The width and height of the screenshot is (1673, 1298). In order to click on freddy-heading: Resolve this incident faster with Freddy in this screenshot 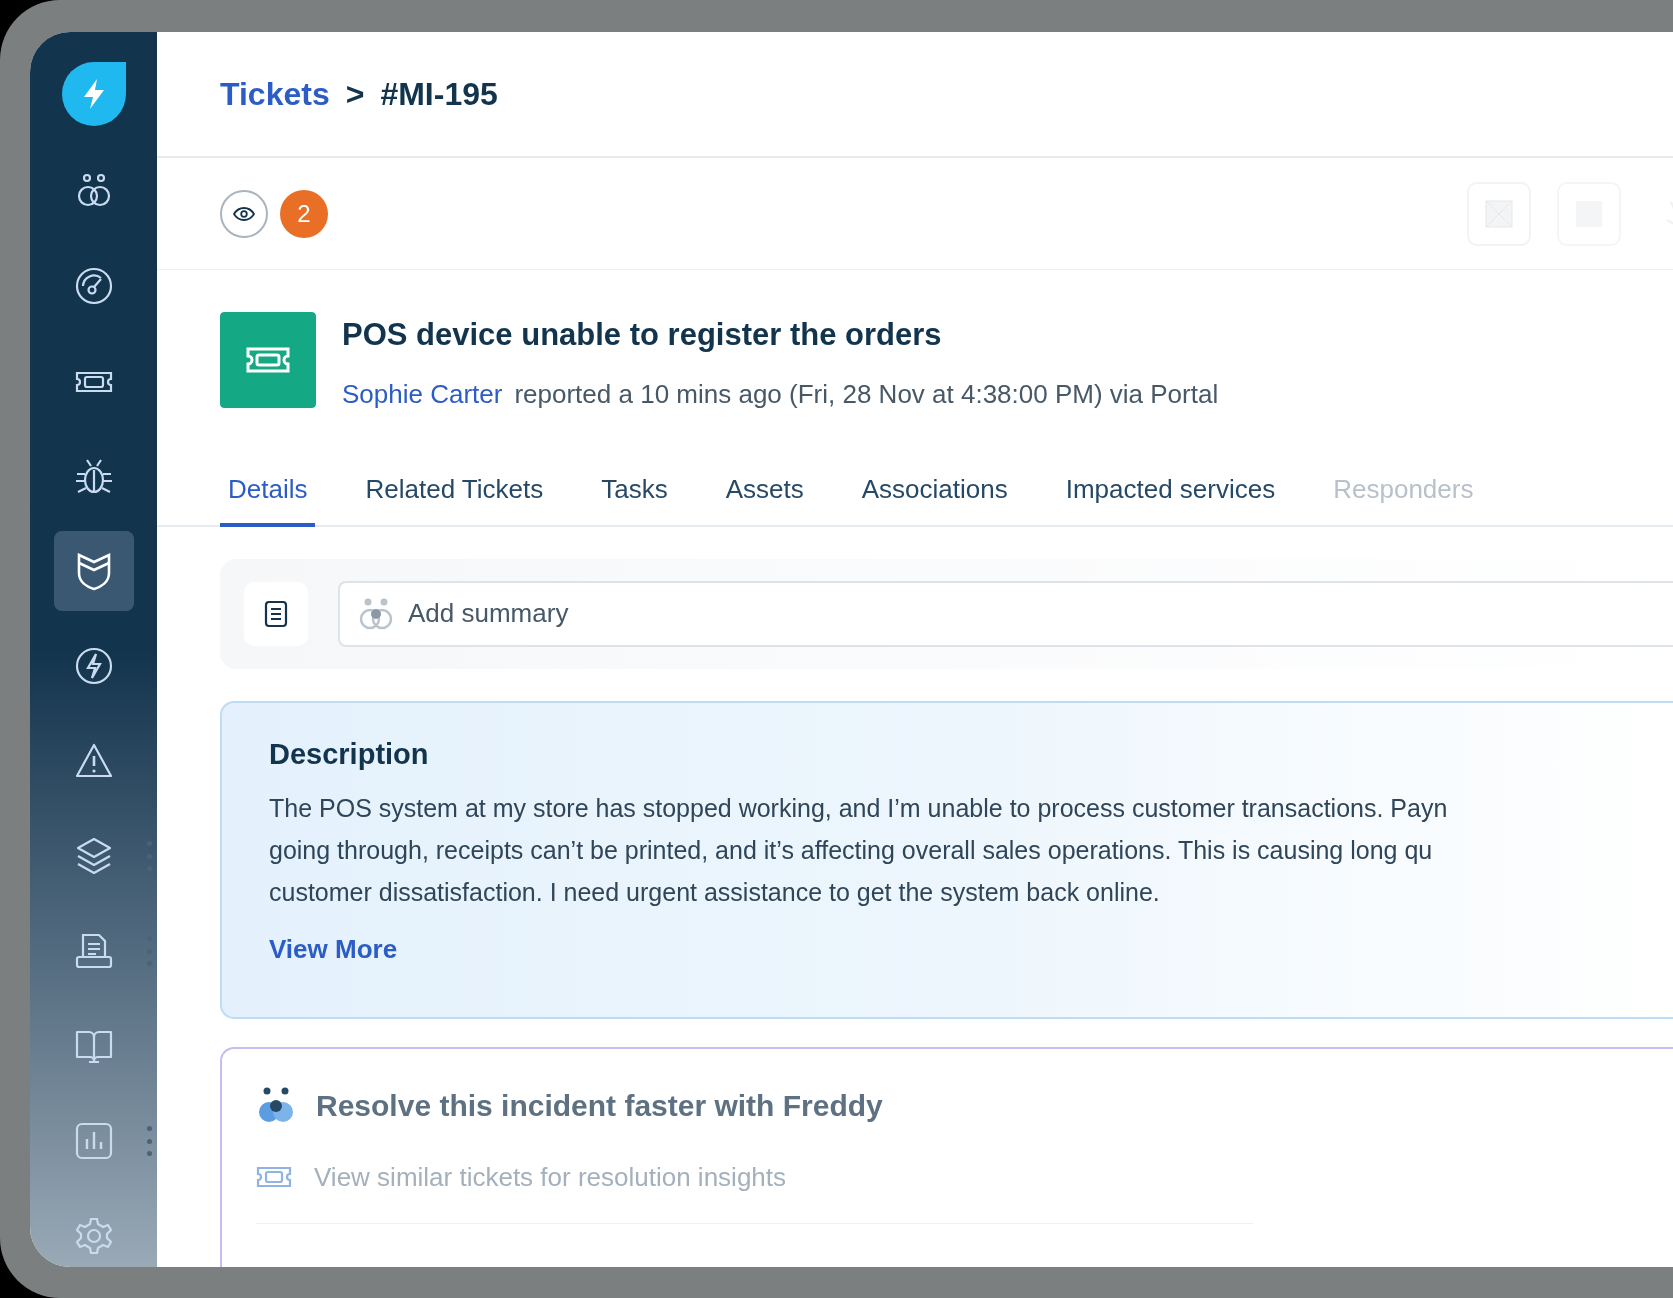, I will do `click(599, 1105)`.